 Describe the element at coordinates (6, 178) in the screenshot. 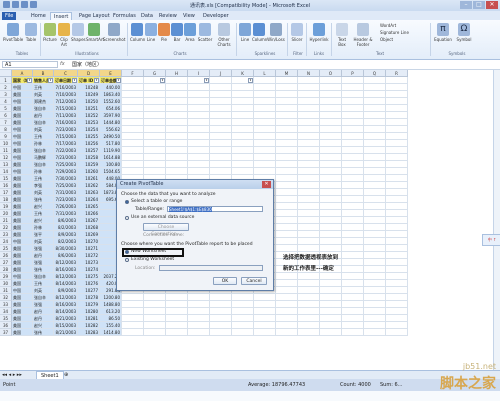

I see `row-header: 15` at that location.